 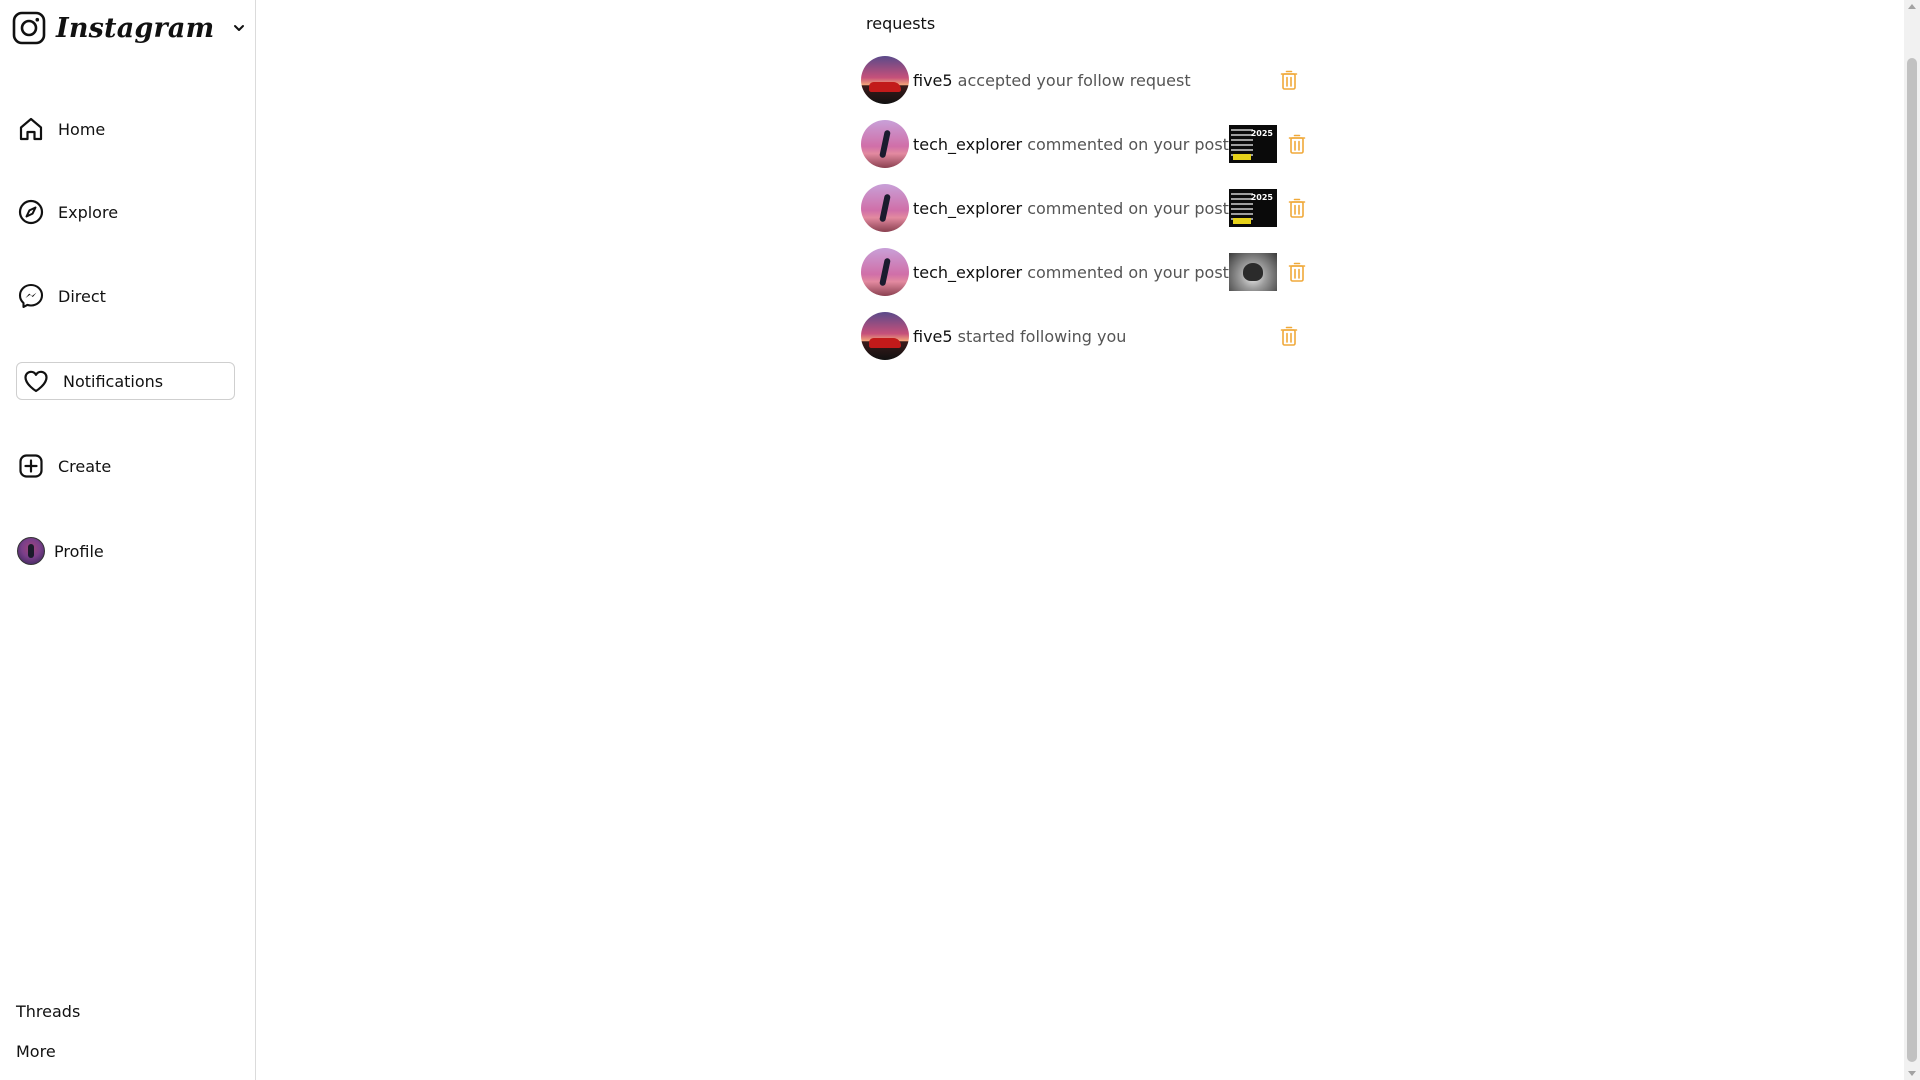 I want to click on post-thumbnail, so click(x=1252, y=272).